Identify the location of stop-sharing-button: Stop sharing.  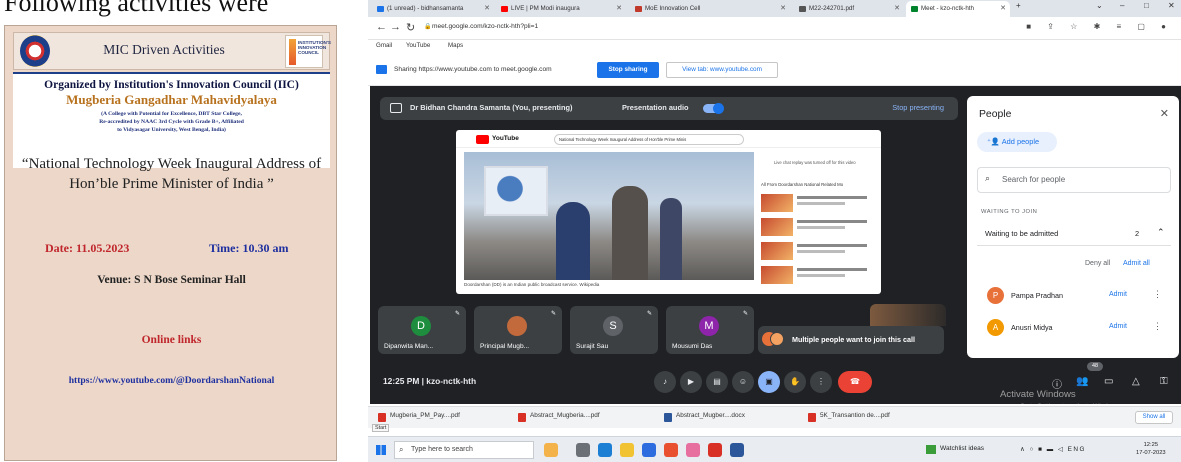
(628, 70).